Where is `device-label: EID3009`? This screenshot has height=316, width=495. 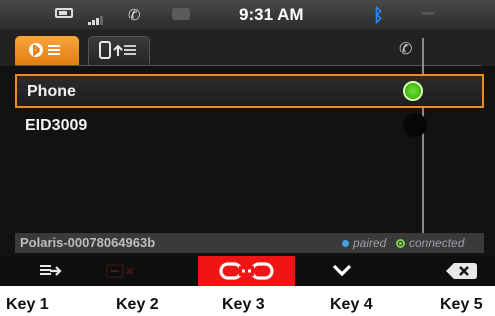 device-label: EID3009 is located at coordinates (56, 125).